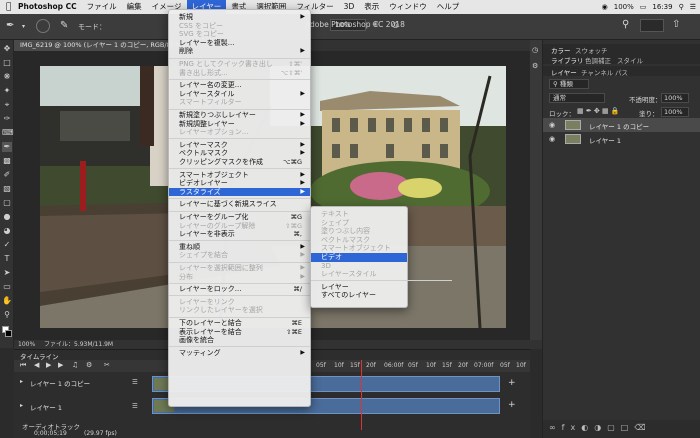 The width and height of the screenshot is (700, 438). I want to click on menu-window: ウィンドウ, so click(408, 7).